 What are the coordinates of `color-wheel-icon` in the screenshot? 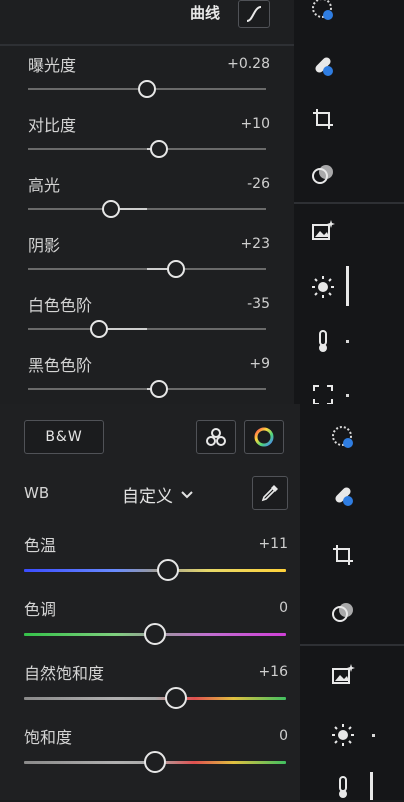 It's located at (264, 437).